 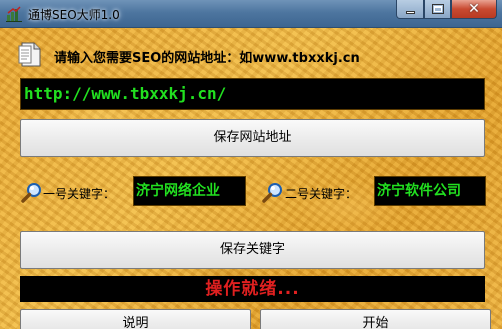 What do you see at coordinates (252, 250) in the screenshot?
I see `save-keywords-button: 保存关键字` at bounding box center [252, 250].